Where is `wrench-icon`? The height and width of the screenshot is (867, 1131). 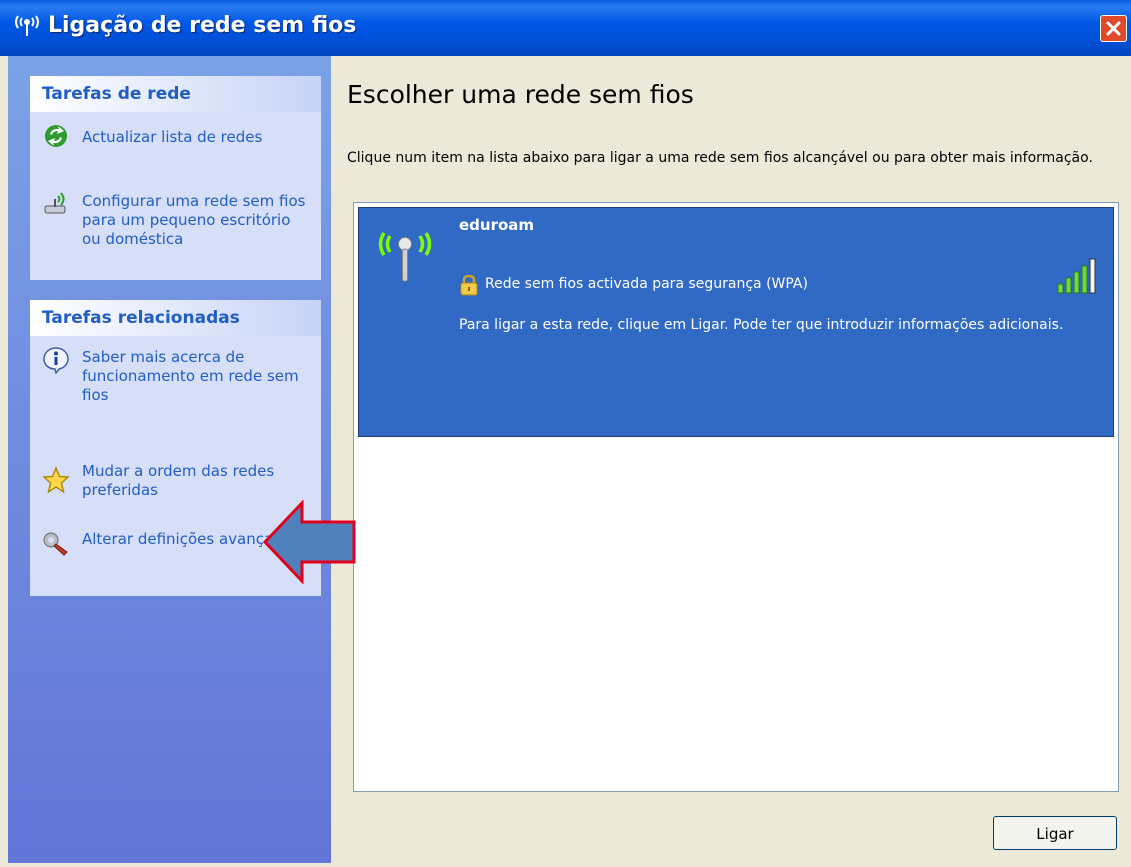 wrench-icon is located at coordinates (55, 544).